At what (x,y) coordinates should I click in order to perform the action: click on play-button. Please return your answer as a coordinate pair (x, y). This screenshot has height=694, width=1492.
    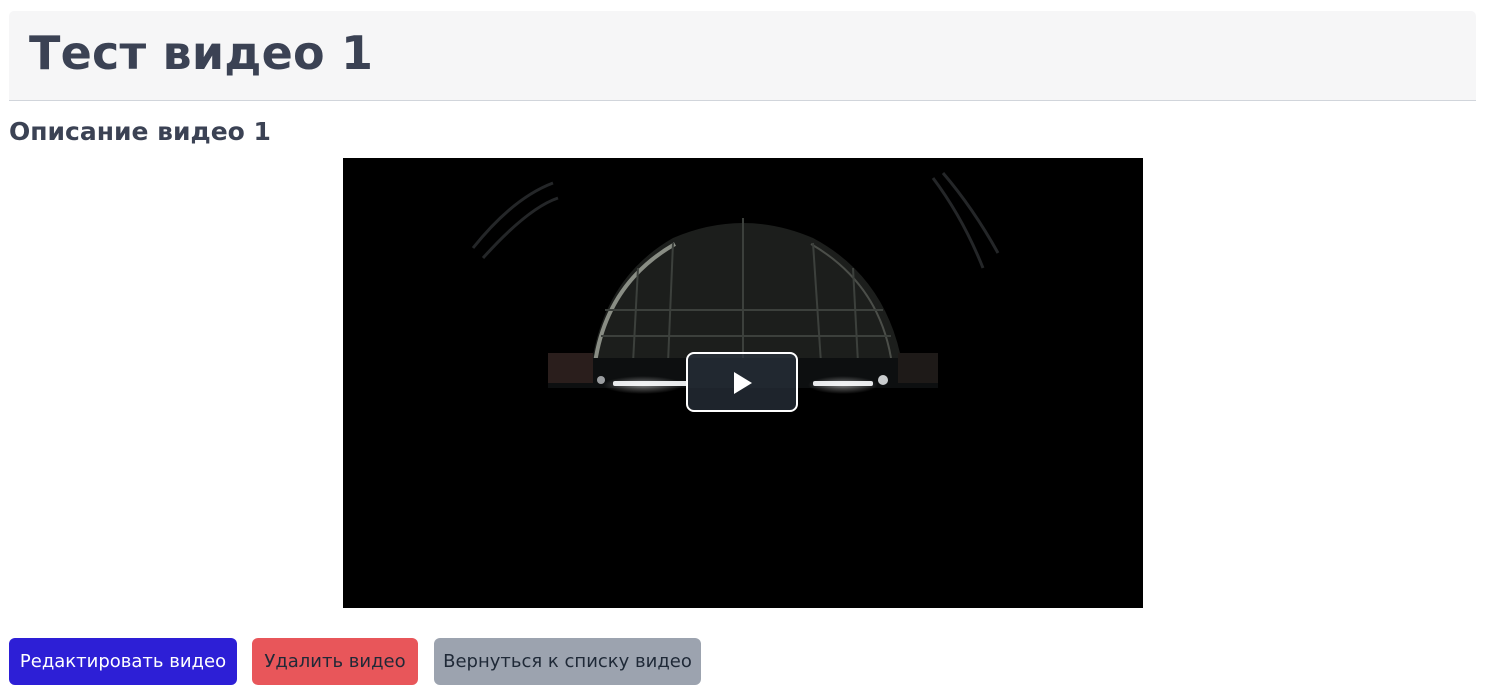
    Looking at the image, I should click on (742, 382).